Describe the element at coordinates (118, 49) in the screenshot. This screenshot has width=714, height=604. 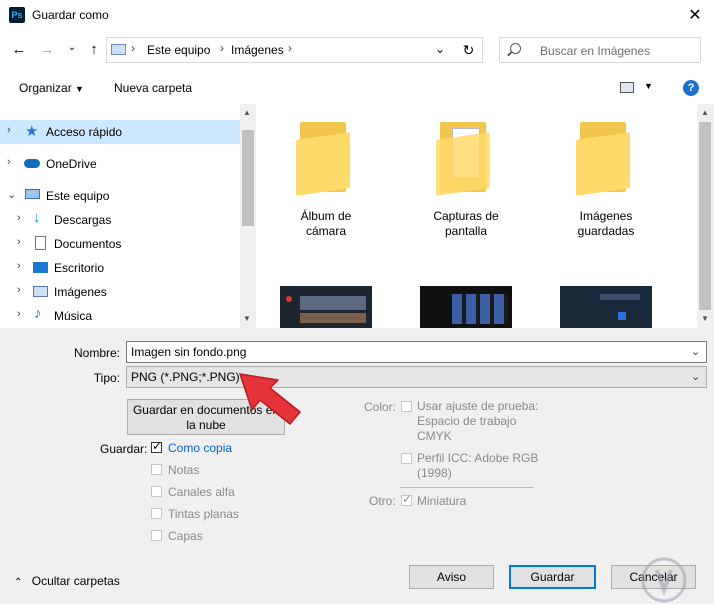
I see `pictures-folder-icon` at that location.